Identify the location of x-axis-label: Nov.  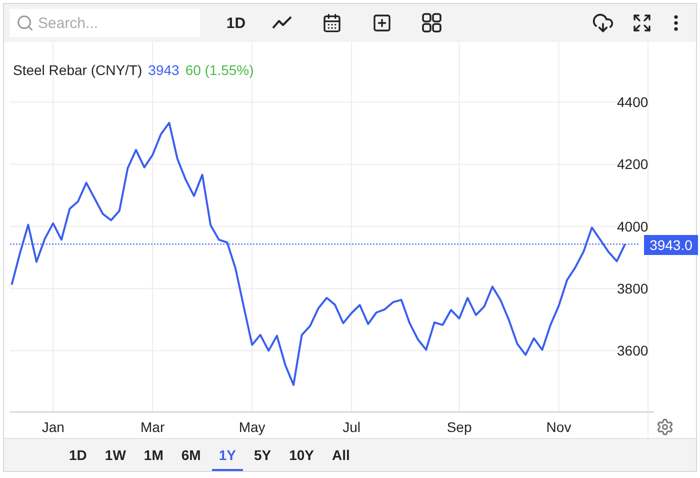
(559, 427).